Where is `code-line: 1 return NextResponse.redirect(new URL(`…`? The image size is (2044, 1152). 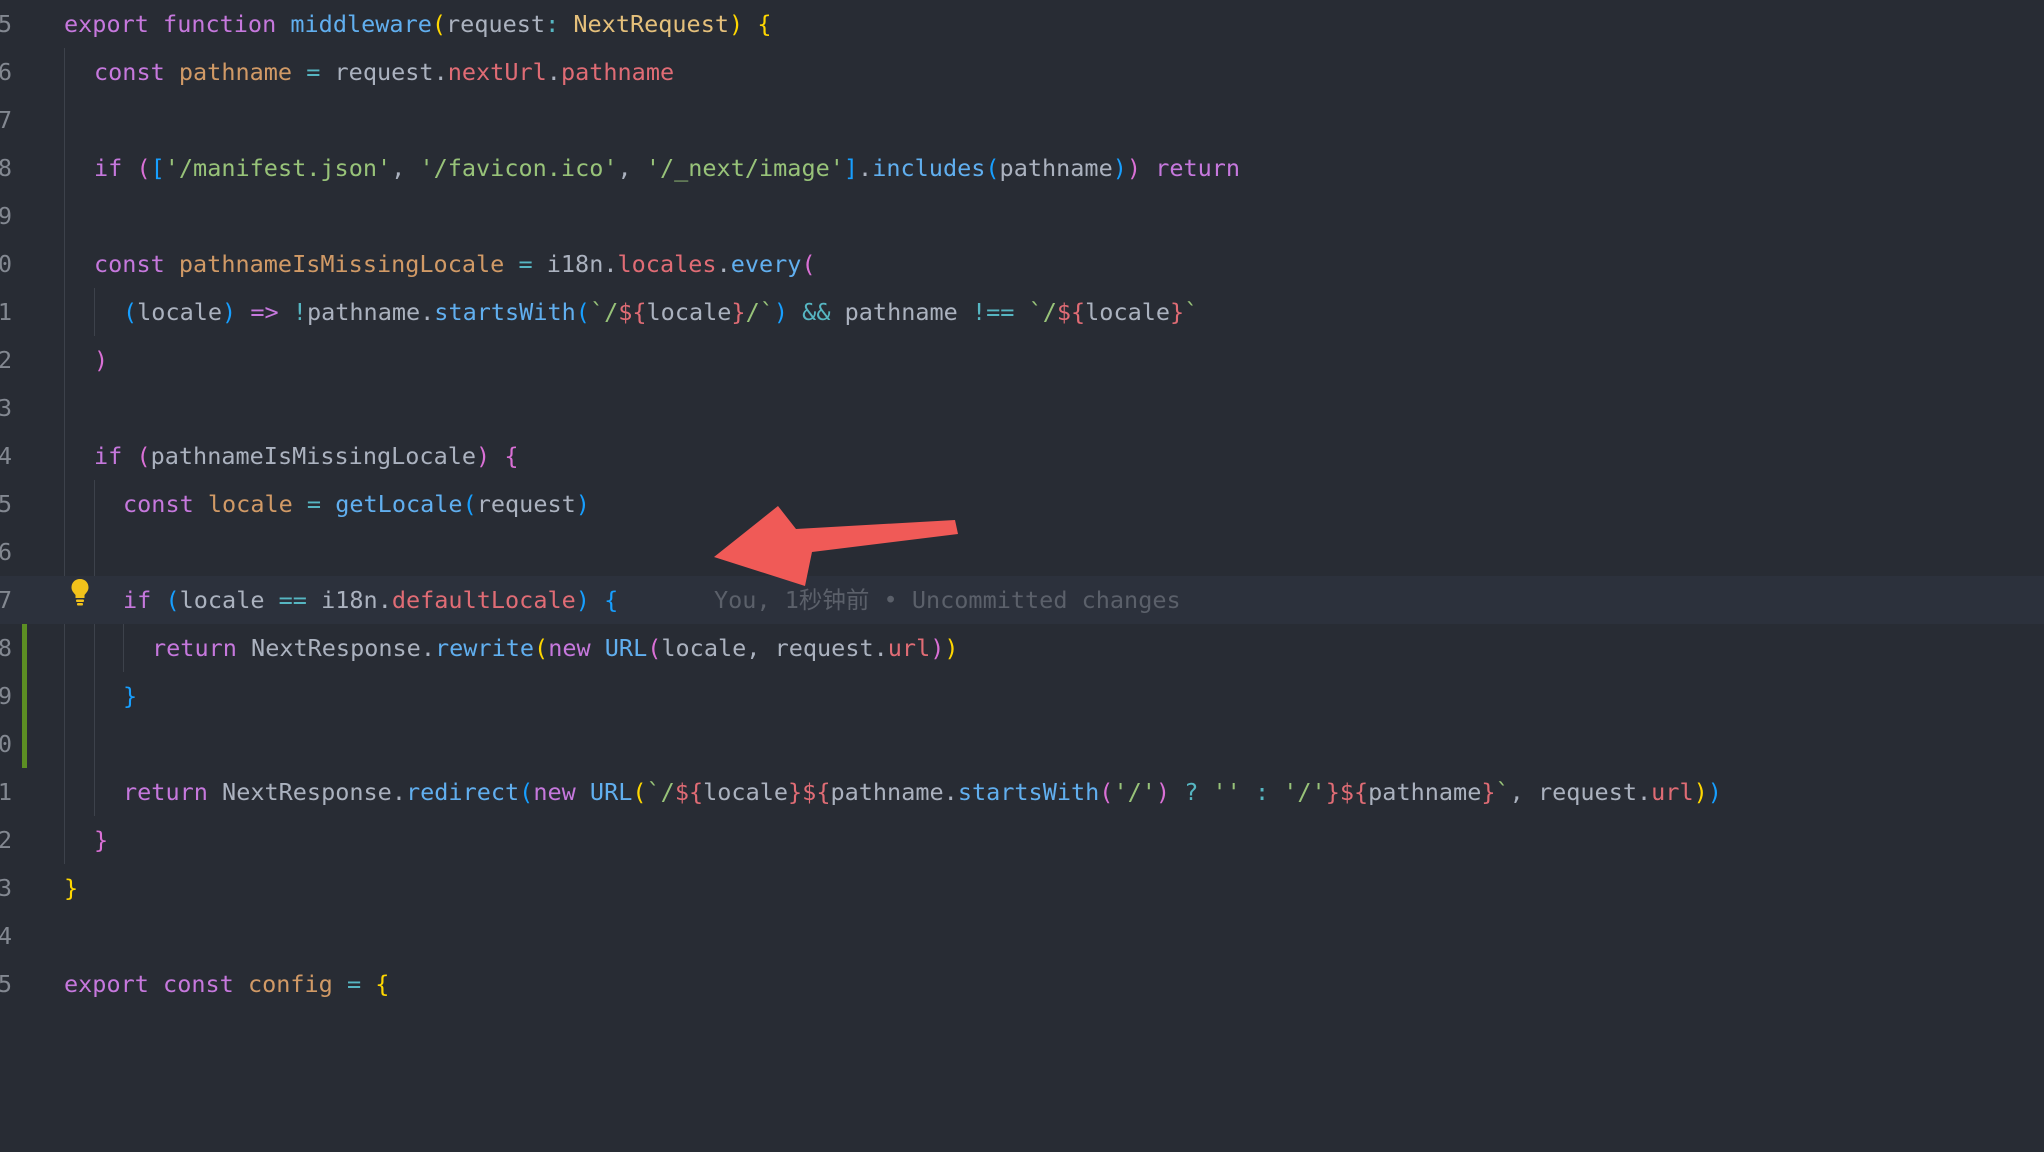 code-line: 1 return NextResponse.redirect(new URL(`… is located at coordinates (1022, 792).